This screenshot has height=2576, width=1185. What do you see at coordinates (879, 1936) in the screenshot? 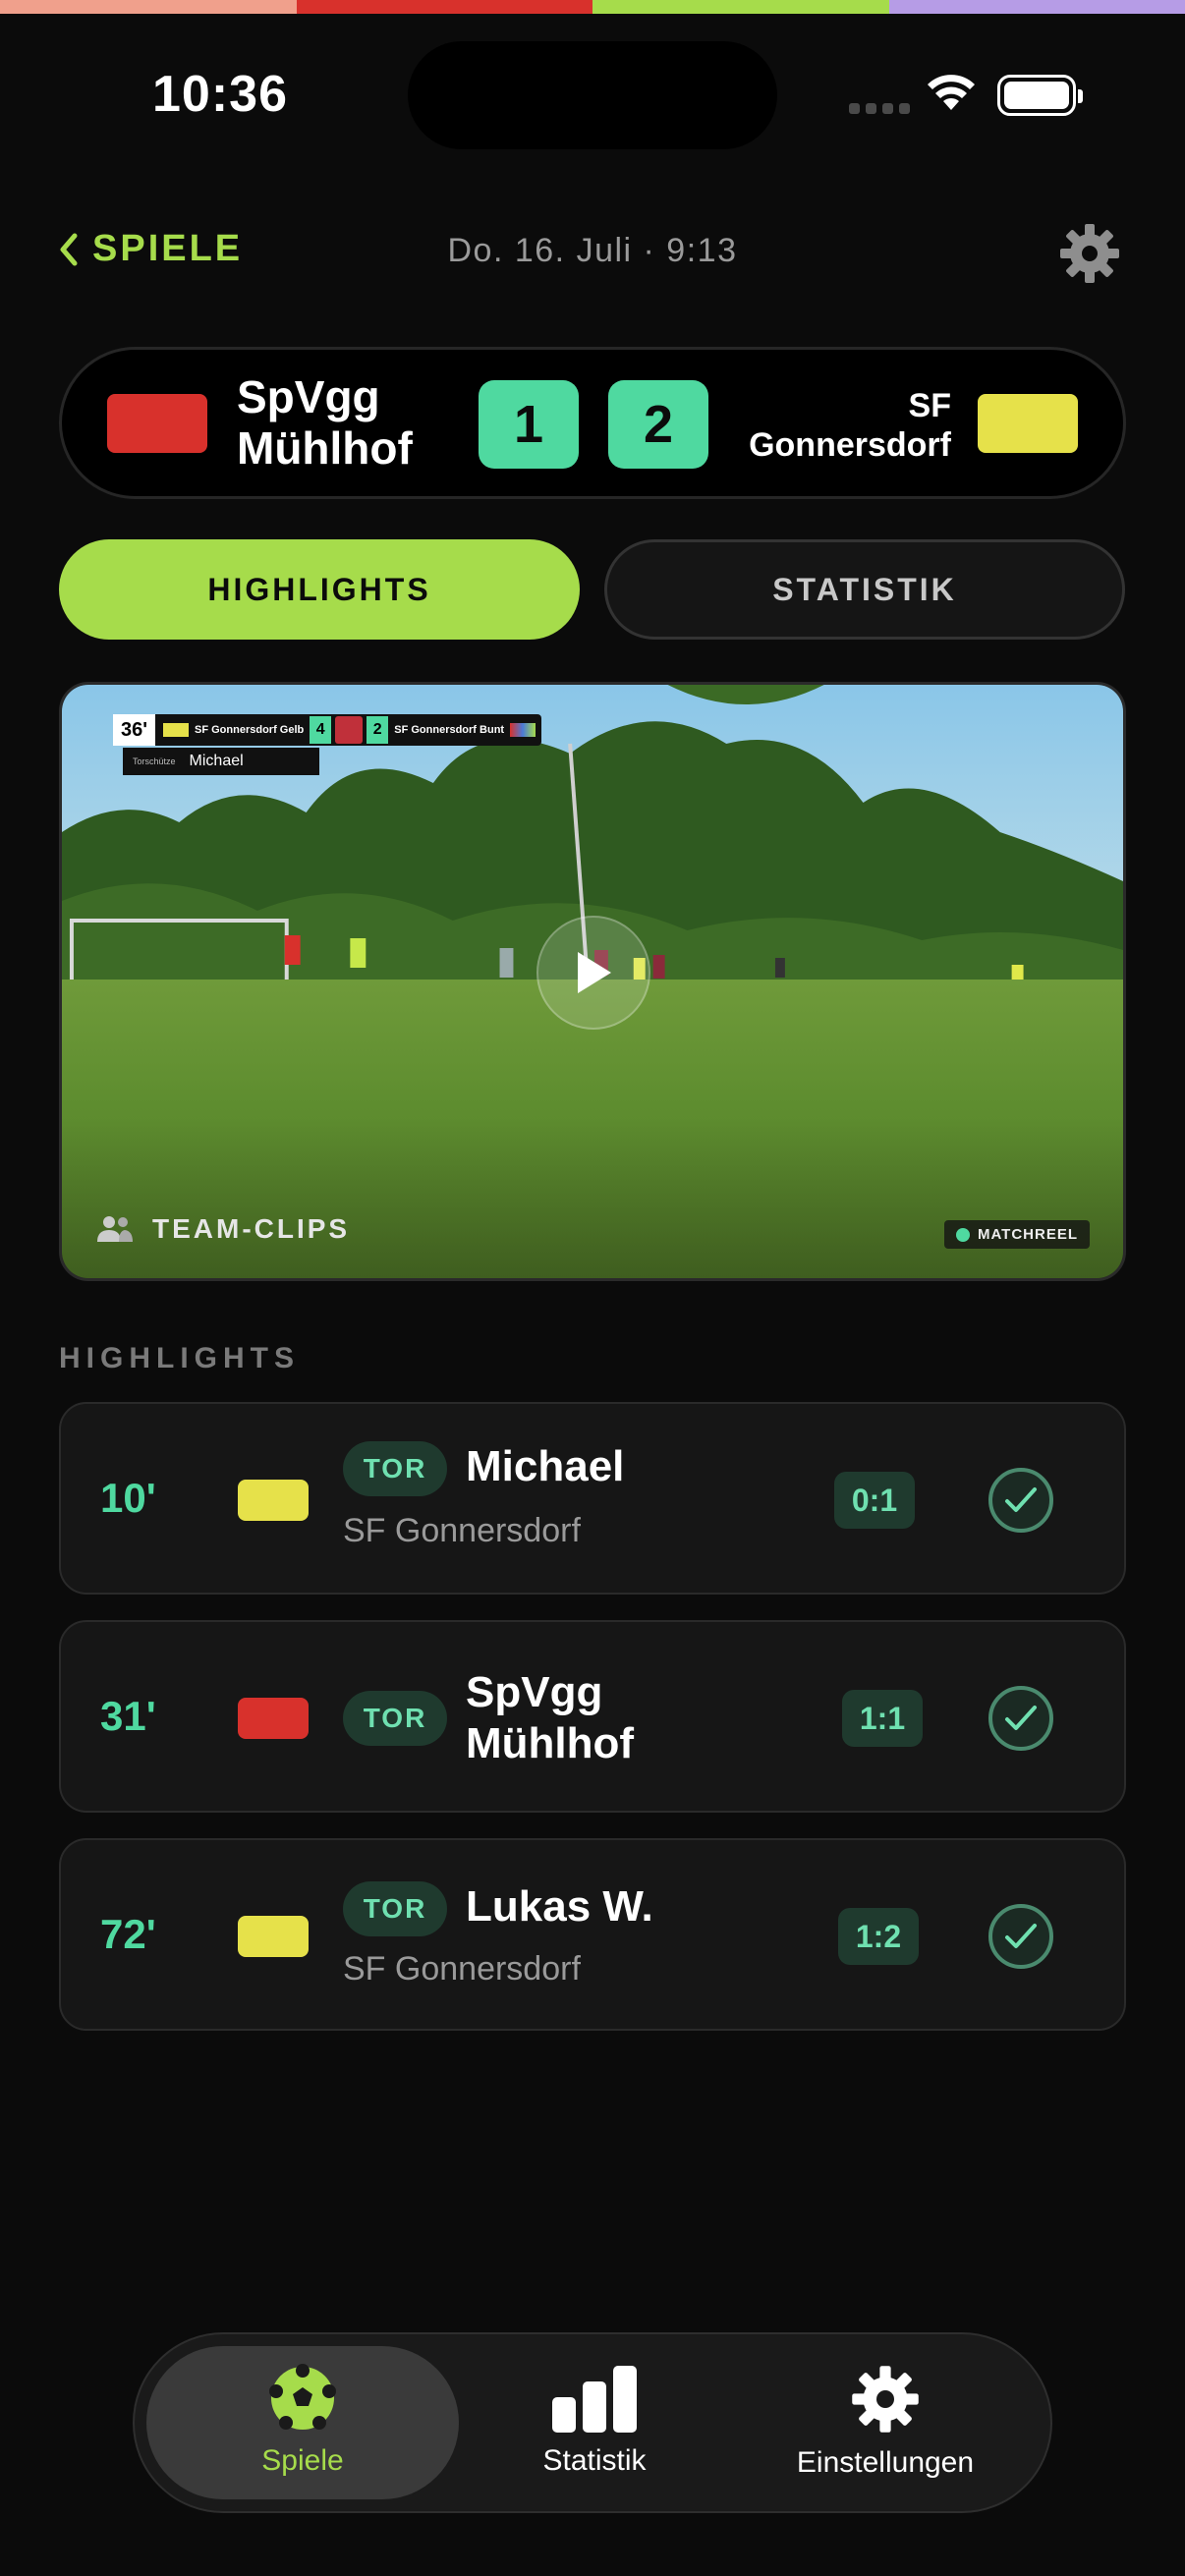
I see `result-badge: 1:2` at bounding box center [879, 1936].